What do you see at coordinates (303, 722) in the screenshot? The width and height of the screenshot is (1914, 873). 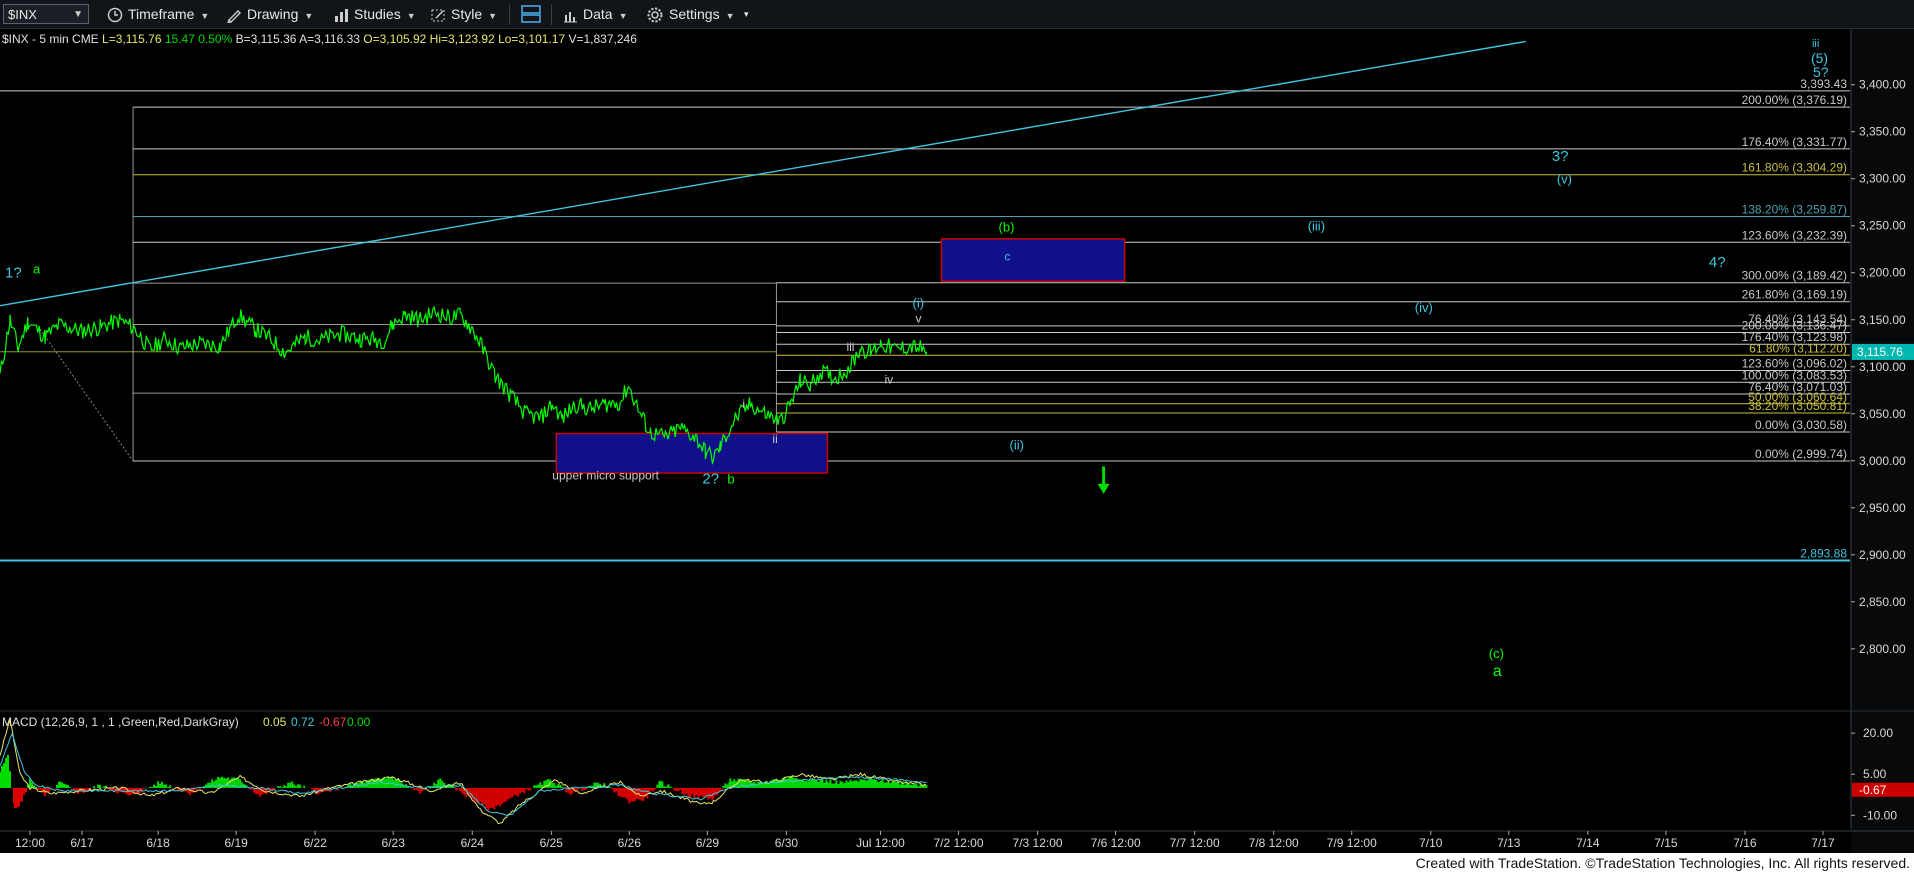 I see `macd-value: 0.72` at bounding box center [303, 722].